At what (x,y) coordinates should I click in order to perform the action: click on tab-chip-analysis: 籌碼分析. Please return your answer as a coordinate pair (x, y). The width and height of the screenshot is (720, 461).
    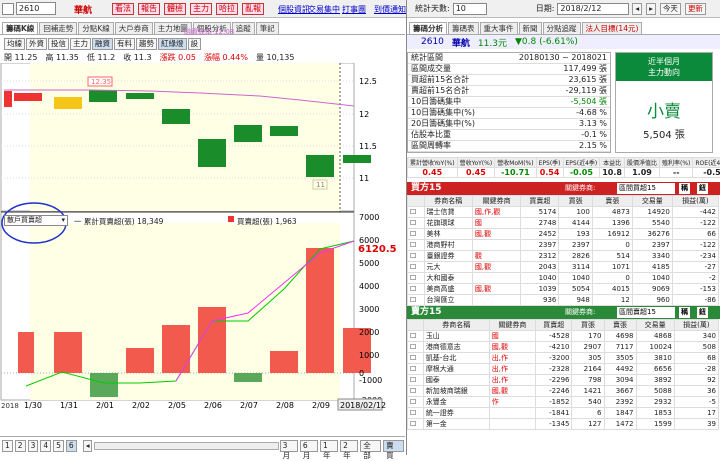
    Looking at the image, I should click on (428, 28).